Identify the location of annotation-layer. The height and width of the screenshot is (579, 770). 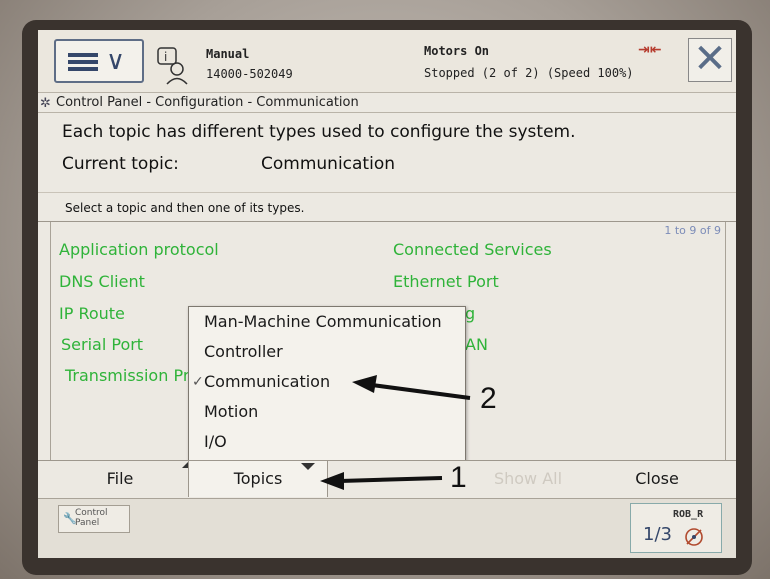
(395, 432).